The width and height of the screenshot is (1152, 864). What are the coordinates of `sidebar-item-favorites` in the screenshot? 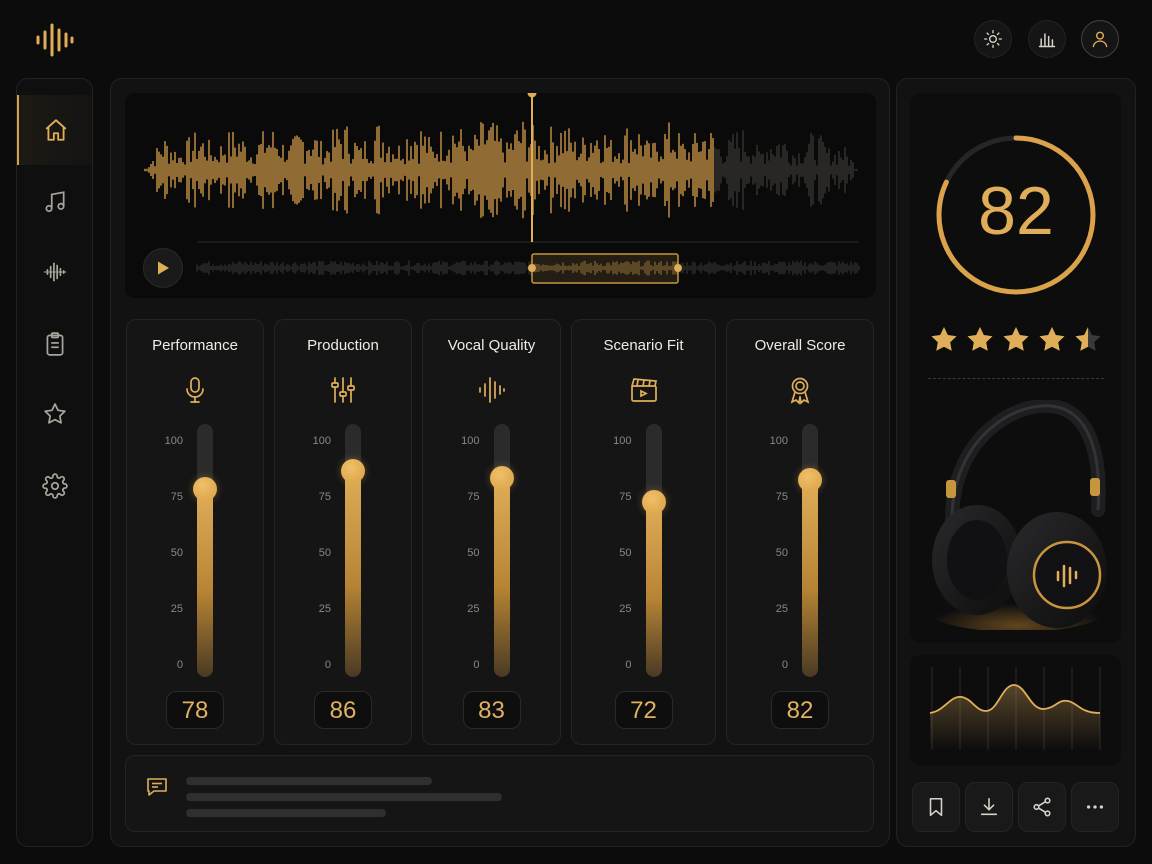 It's located at (54, 414).